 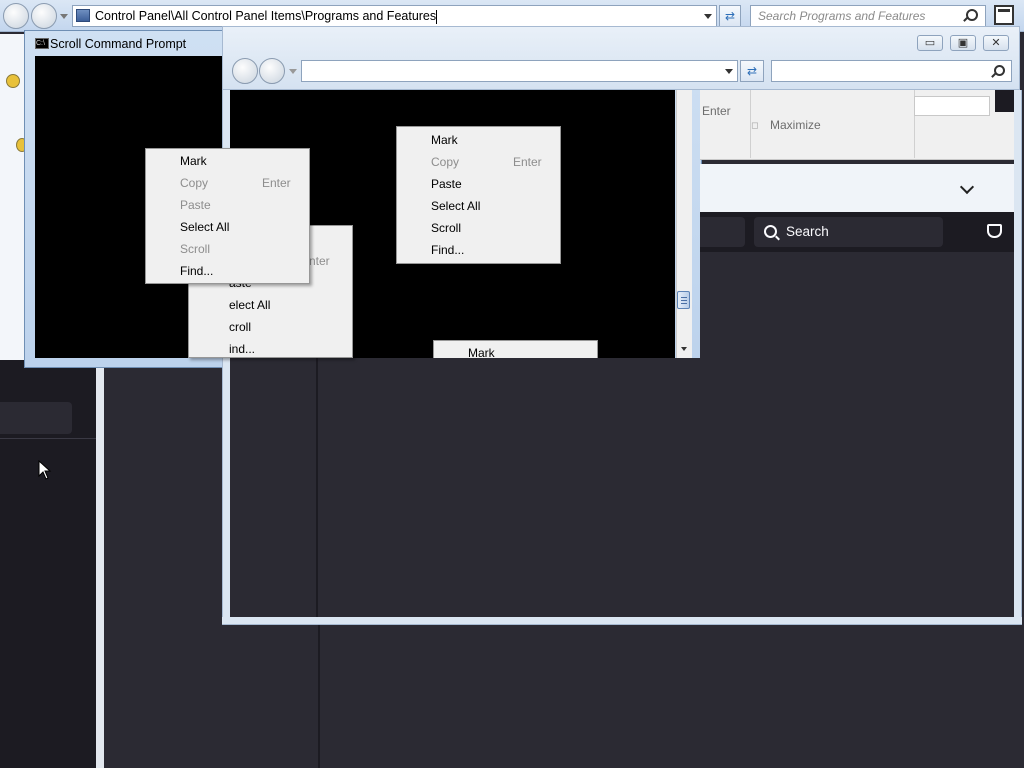 What do you see at coordinates (963, 43) in the screenshot?
I see `restore-icon: ▣` at bounding box center [963, 43].